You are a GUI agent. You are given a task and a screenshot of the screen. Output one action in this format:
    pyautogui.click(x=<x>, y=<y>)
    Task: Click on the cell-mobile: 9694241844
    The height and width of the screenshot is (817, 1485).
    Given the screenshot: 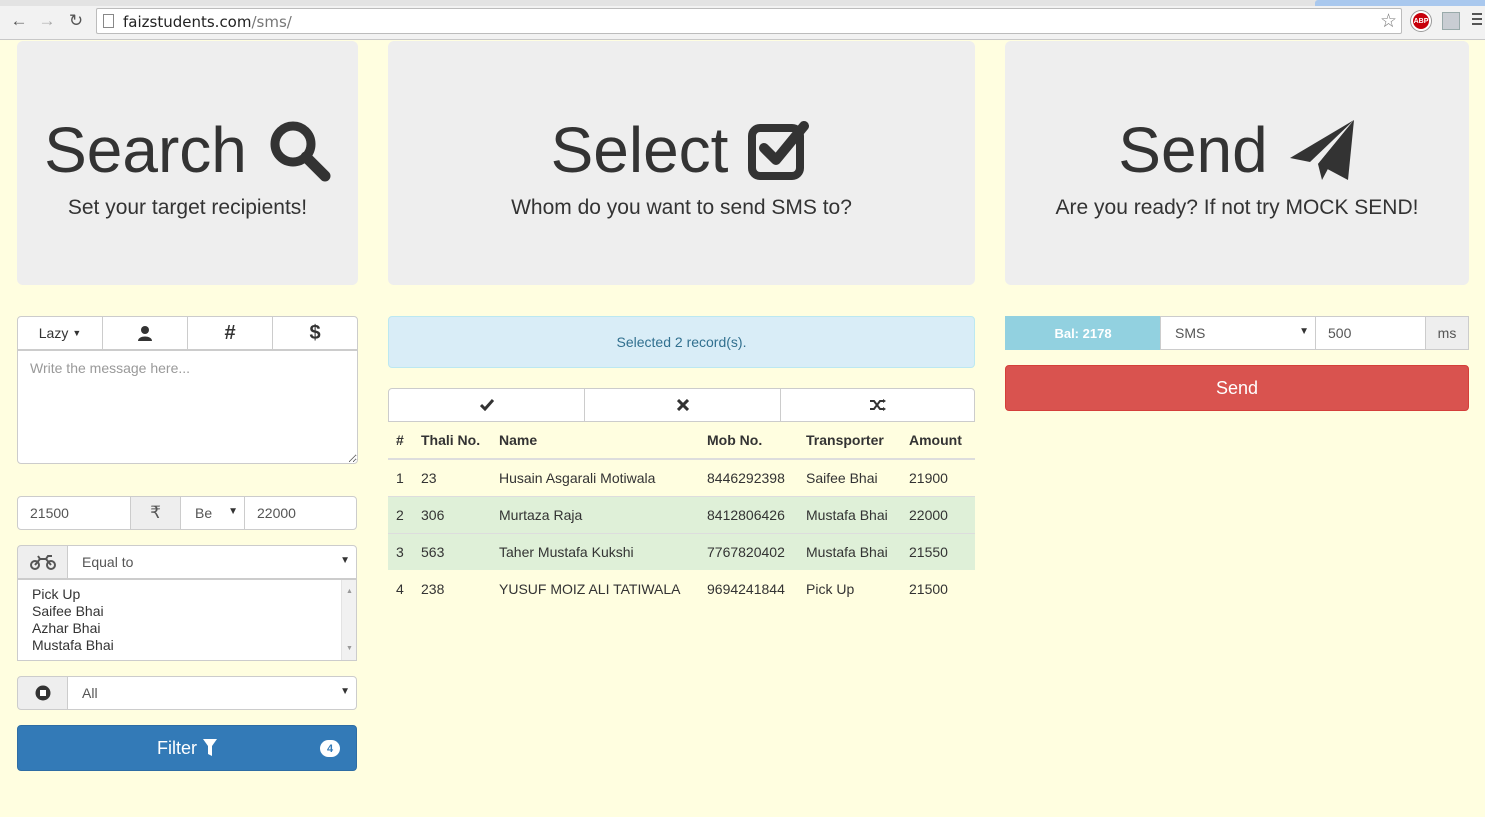 What is the action you would take?
    pyautogui.click(x=746, y=588)
    